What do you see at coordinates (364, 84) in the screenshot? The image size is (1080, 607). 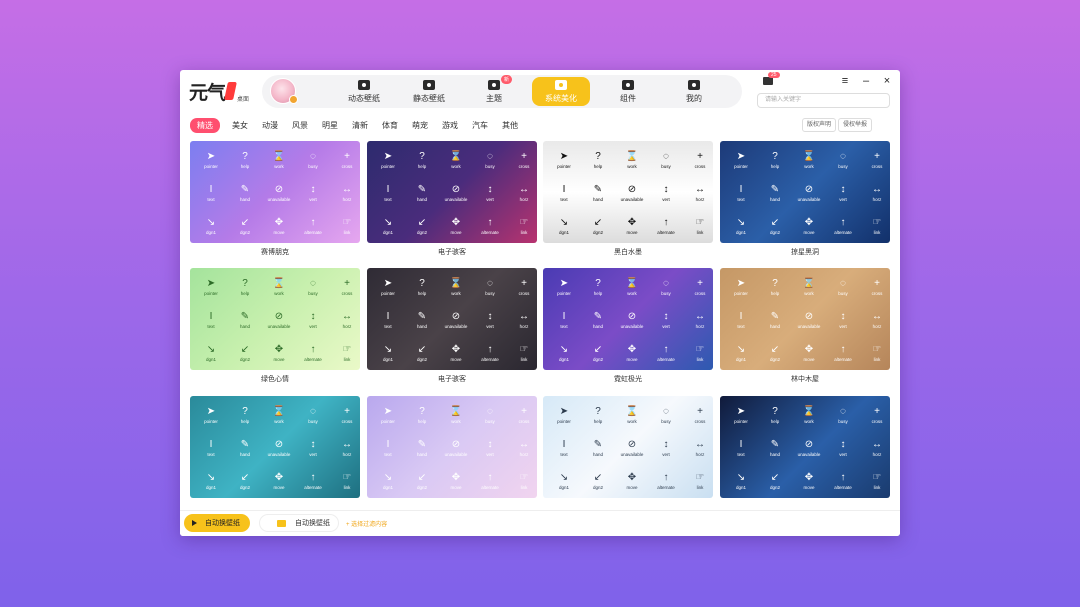 I see `video-icon` at bounding box center [364, 84].